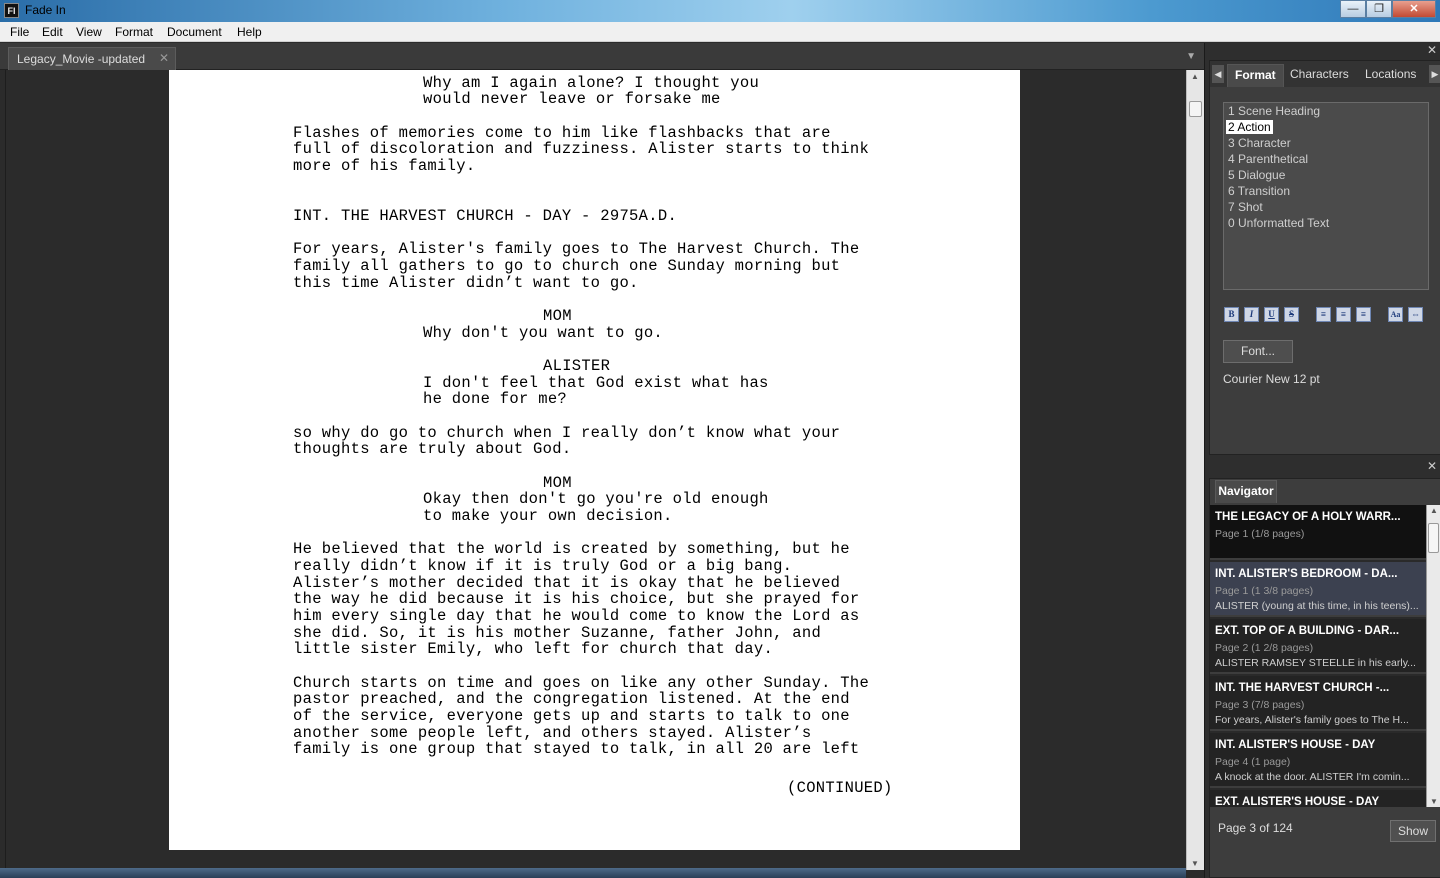  Describe the element at coordinates (596, 499) in the screenshot. I see `dialogue-line: Okay then don't go you're old enough` at that location.